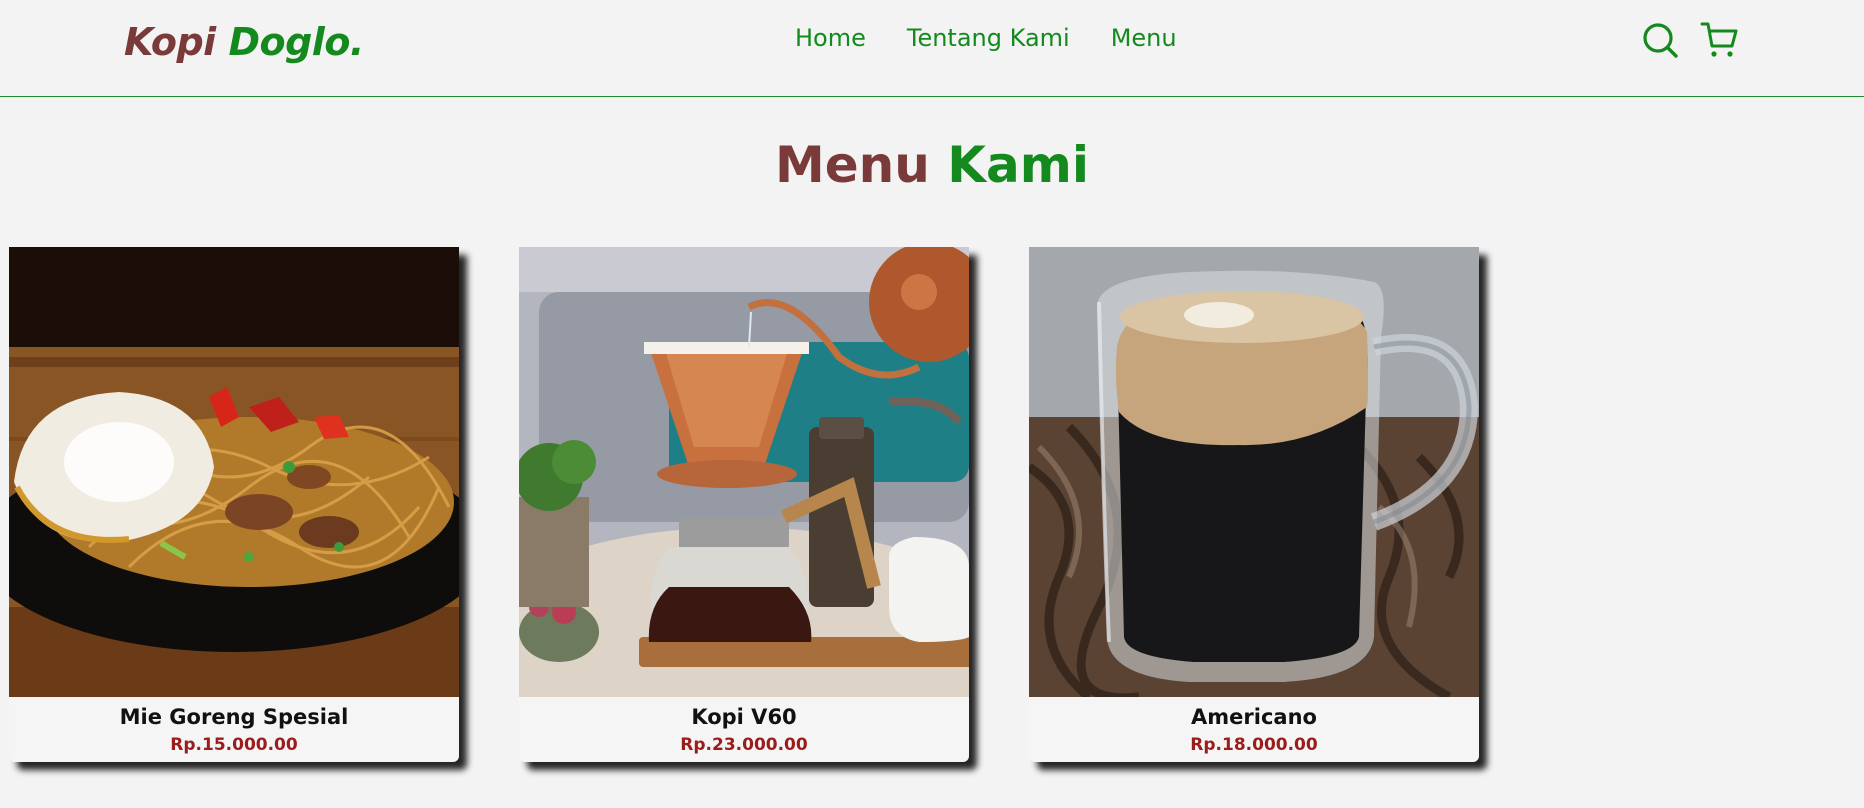 The width and height of the screenshot is (1864, 808). What do you see at coordinates (1254, 472) in the screenshot?
I see `americano-glass-photo` at bounding box center [1254, 472].